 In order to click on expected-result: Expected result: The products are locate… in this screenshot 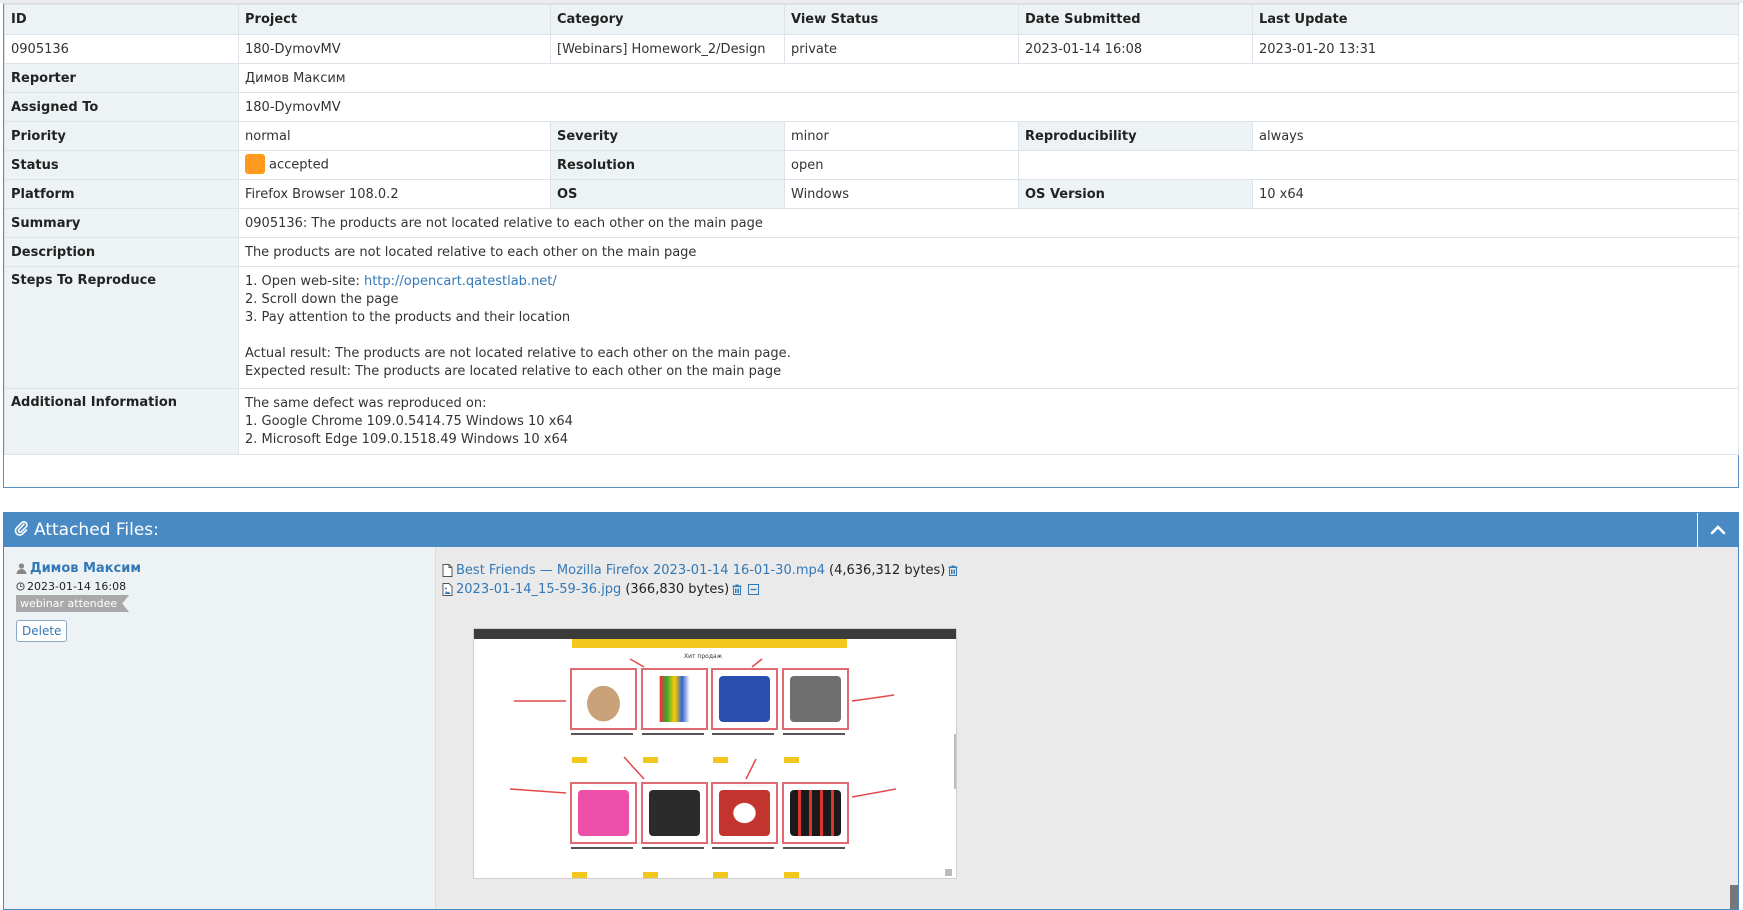, I will do `click(513, 371)`.